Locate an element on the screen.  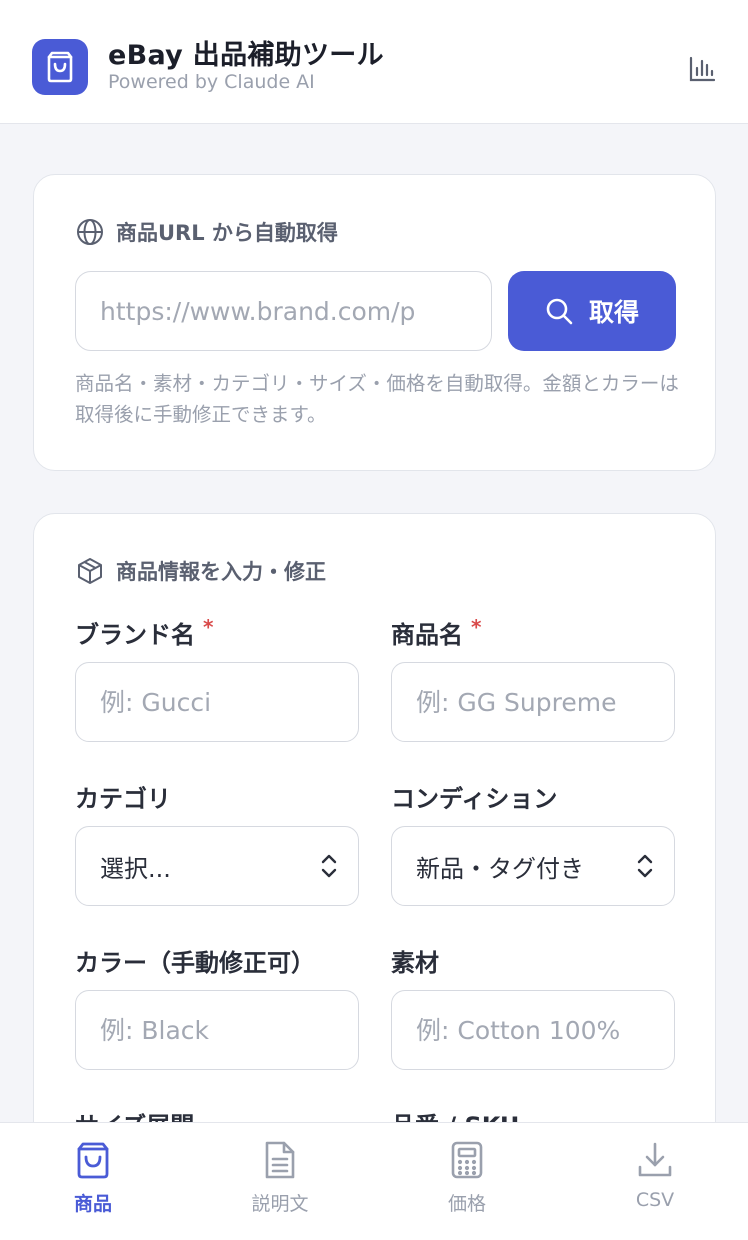
nav-label-description: 説明文 is located at coordinates (280, 1204).